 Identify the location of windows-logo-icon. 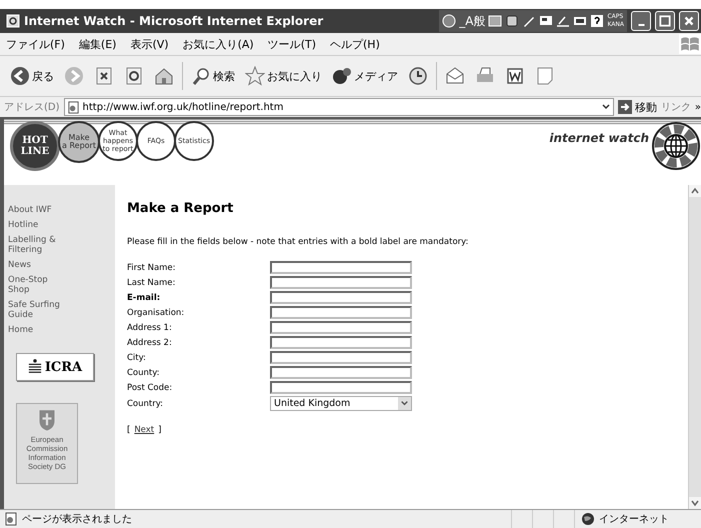
(690, 44).